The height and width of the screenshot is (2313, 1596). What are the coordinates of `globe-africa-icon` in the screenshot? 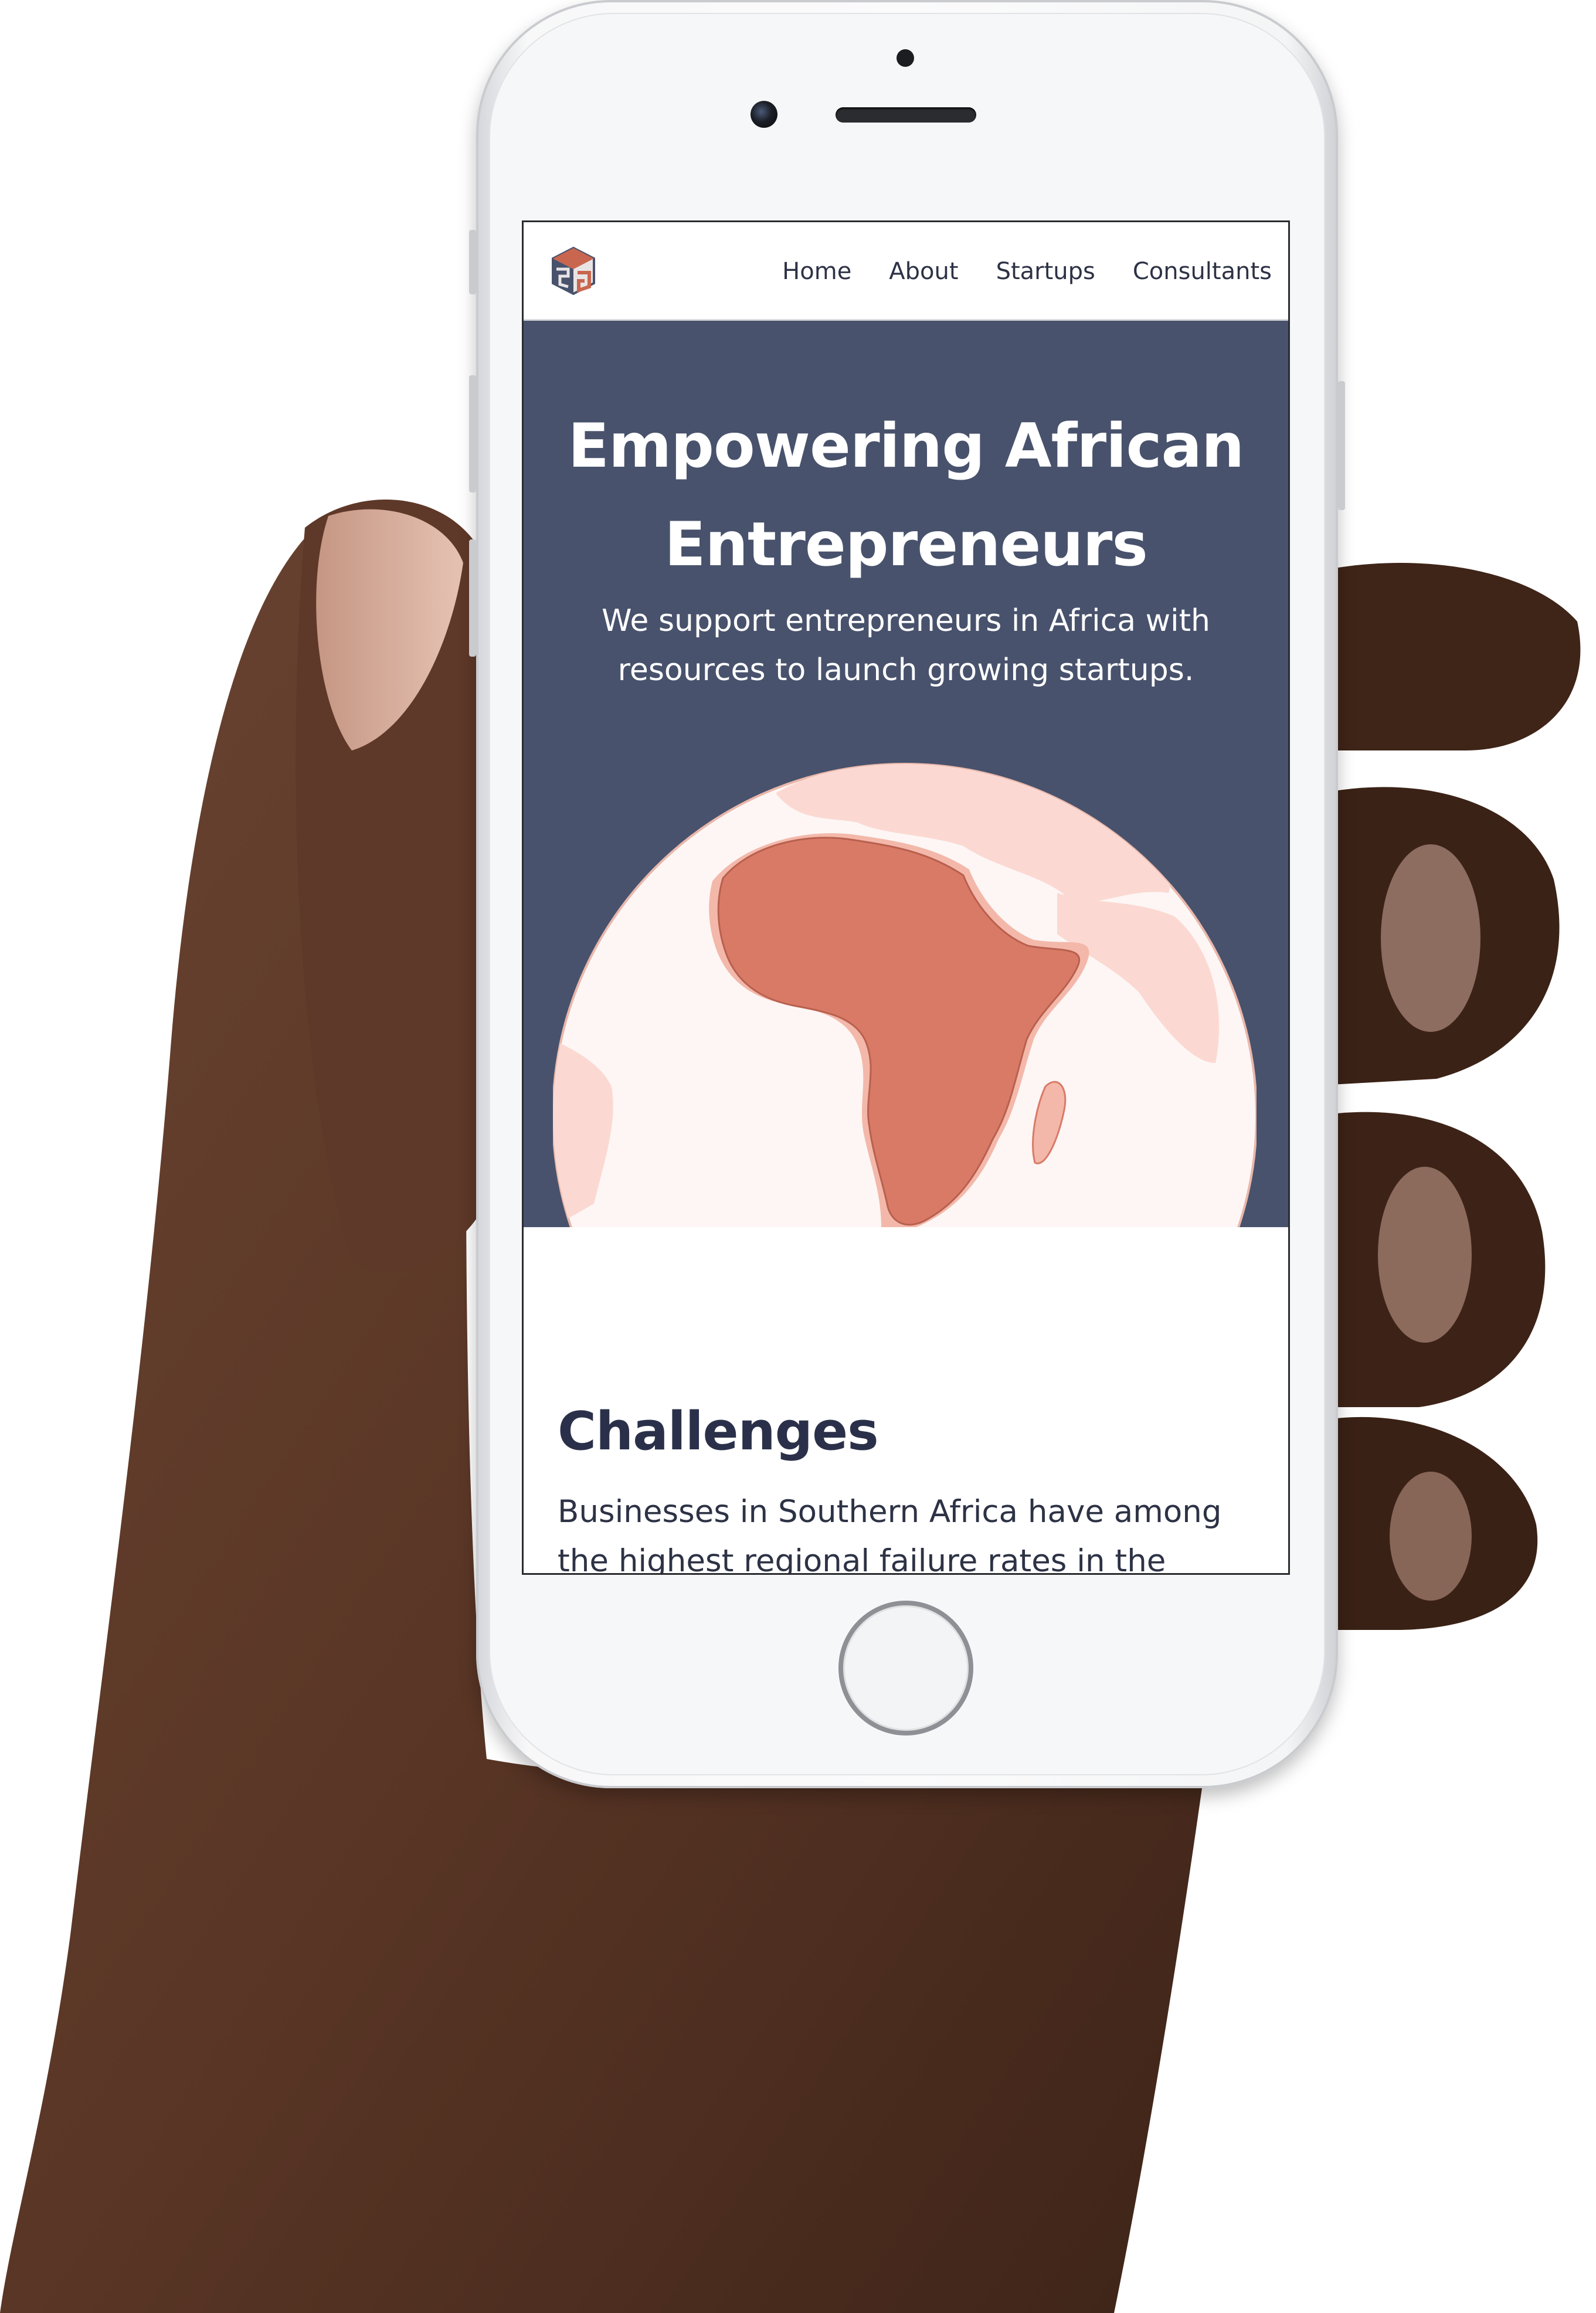 It's located at (905, 995).